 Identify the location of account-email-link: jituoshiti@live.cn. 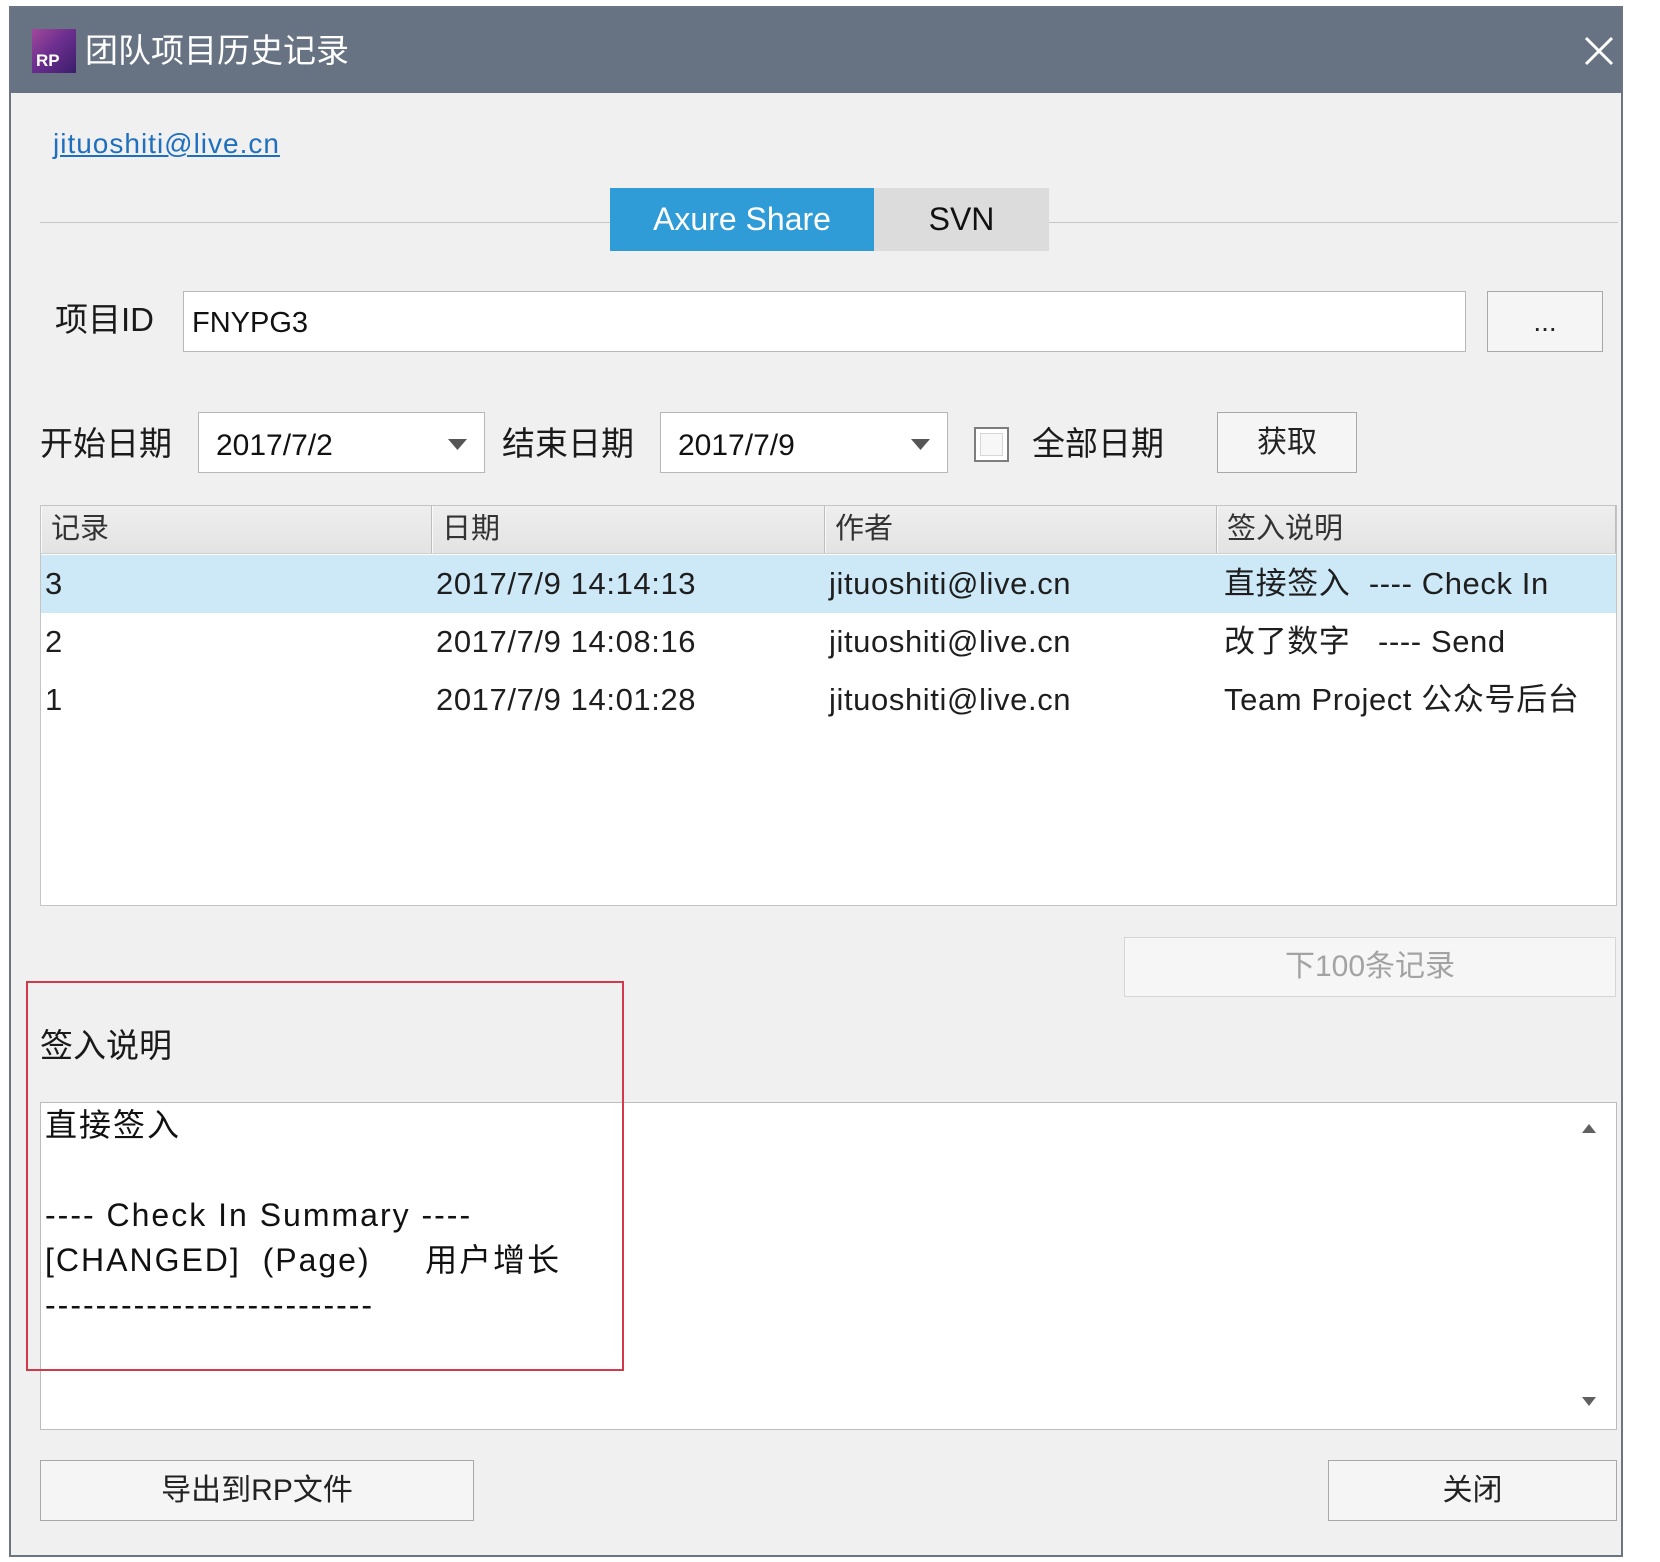
(166, 144).